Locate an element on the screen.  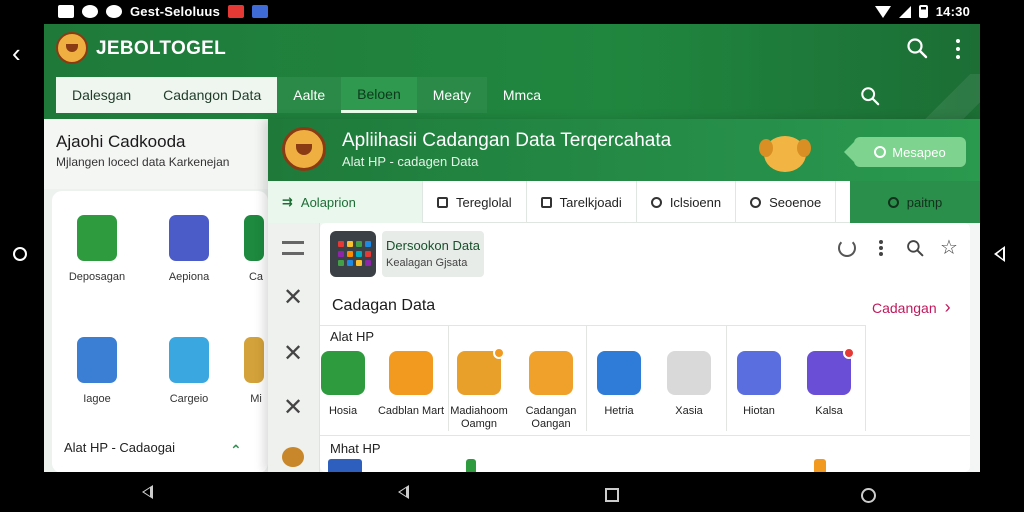
left-item-iagoe: Iagoe is located at coordinates (97, 371).